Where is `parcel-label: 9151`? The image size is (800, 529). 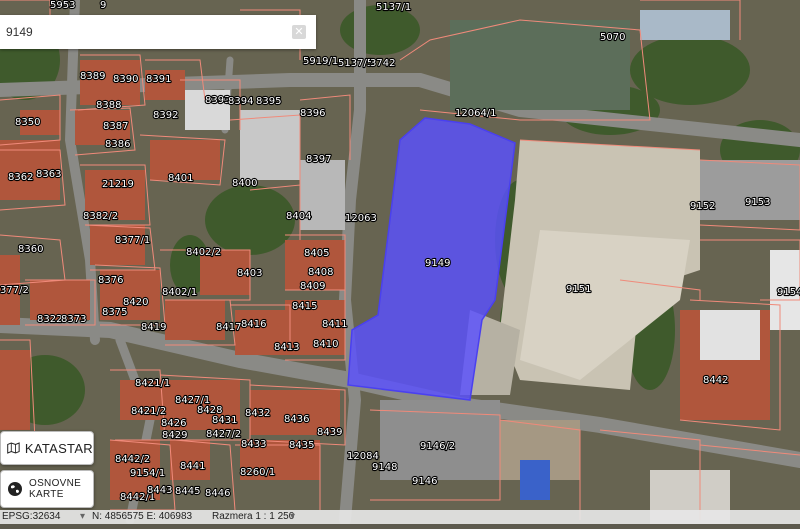 parcel-label: 9151 is located at coordinates (578, 289).